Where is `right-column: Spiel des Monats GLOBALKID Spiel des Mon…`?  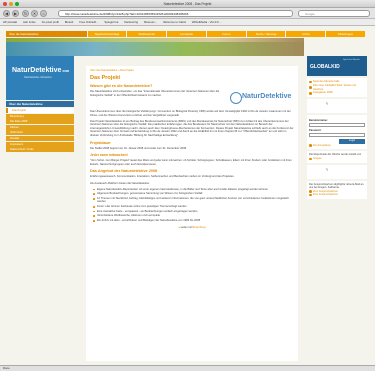 right-column: Spiel des Monats GLOBALKID Spiel des Mon… is located at coordinates (337, 128).